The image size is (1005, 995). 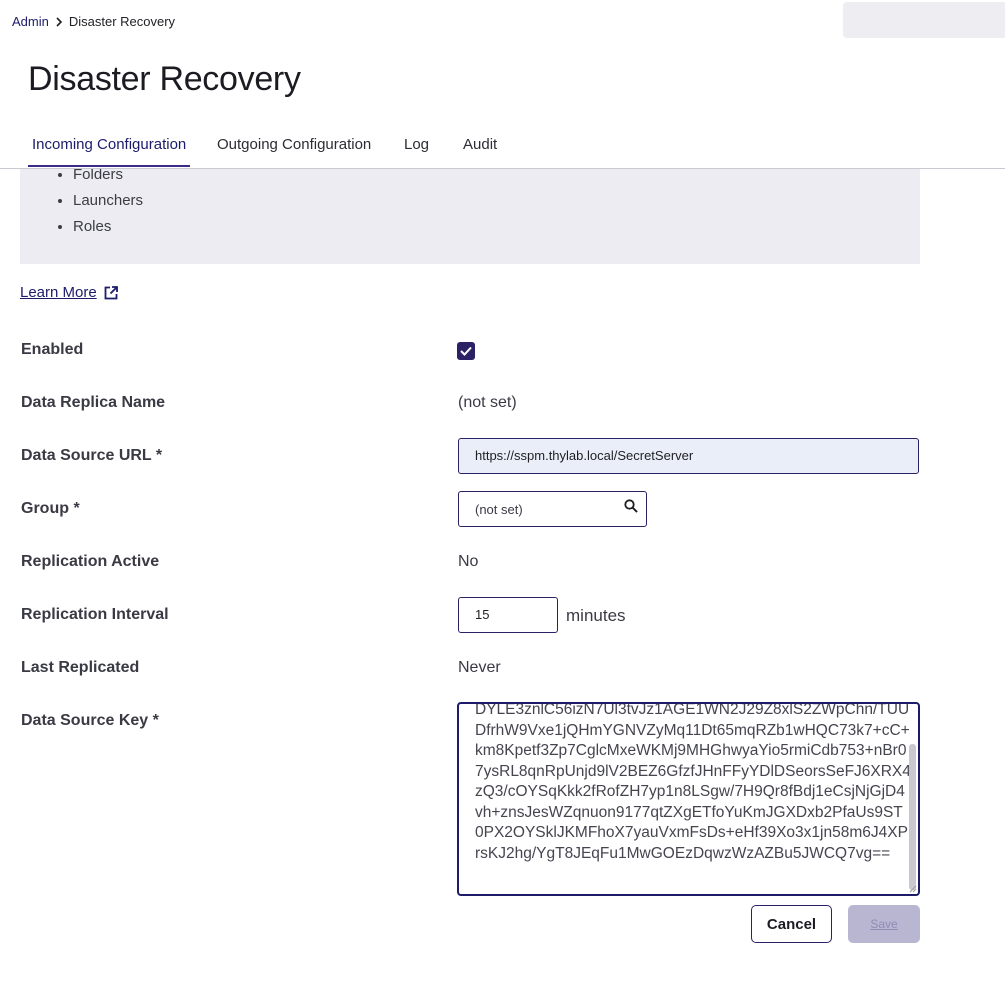 What do you see at coordinates (111, 292) in the screenshot?
I see `external-link-icon` at bounding box center [111, 292].